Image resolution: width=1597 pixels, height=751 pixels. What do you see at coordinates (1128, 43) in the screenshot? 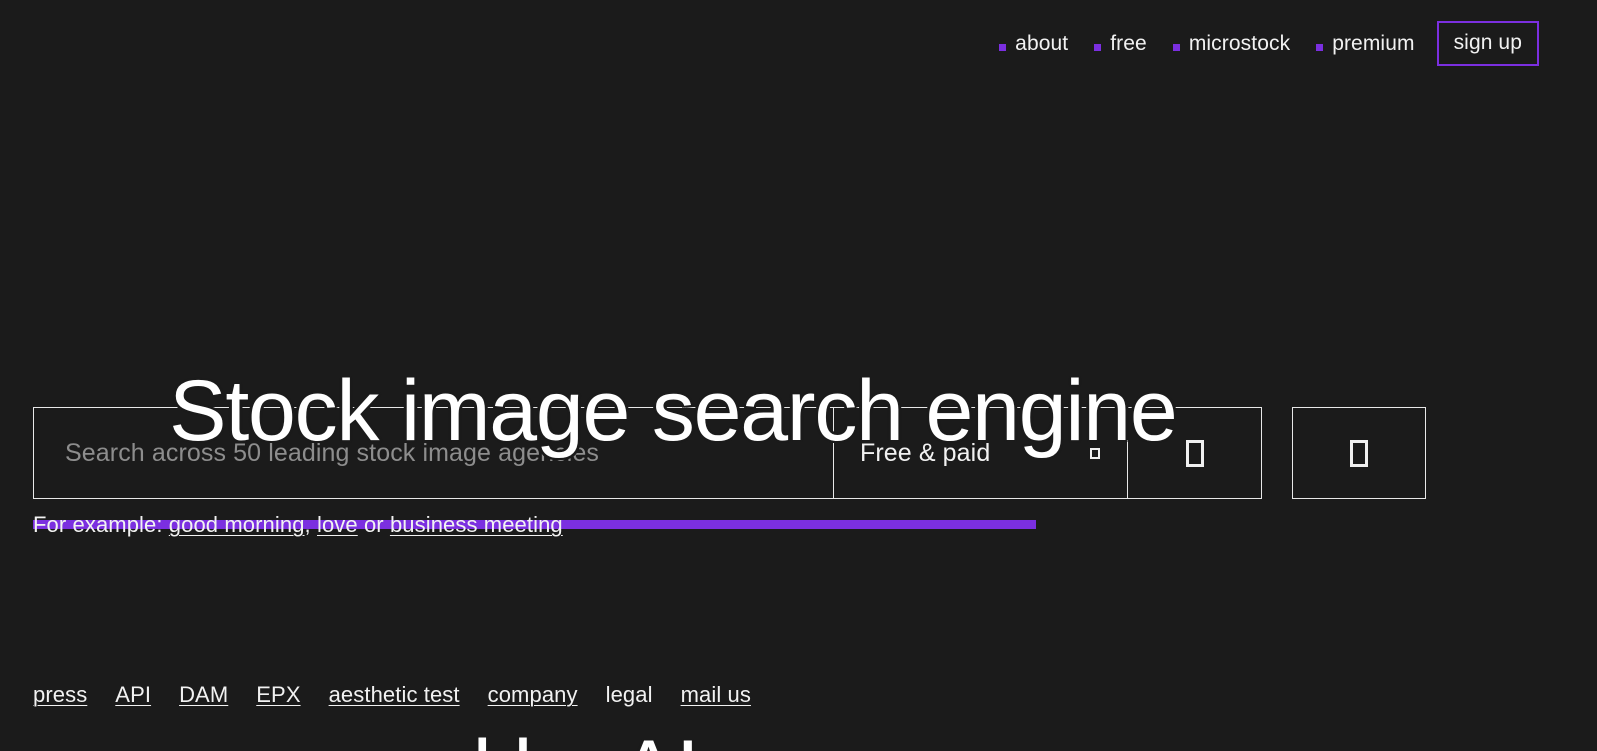
I see `nav-item-label: free` at bounding box center [1128, 43].